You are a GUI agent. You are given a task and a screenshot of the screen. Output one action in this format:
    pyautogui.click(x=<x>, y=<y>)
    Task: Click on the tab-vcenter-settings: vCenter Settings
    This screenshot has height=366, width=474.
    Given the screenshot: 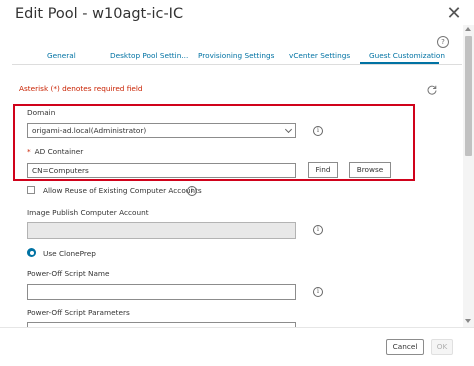 What is the action you would take?
    pyautogui.click(x=319, y=55)
    